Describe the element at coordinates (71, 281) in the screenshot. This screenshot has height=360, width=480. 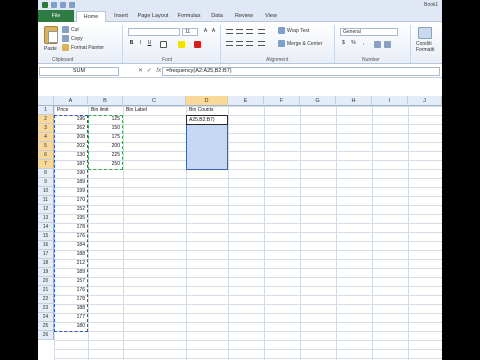
I see `price-cell: 157` at that location.